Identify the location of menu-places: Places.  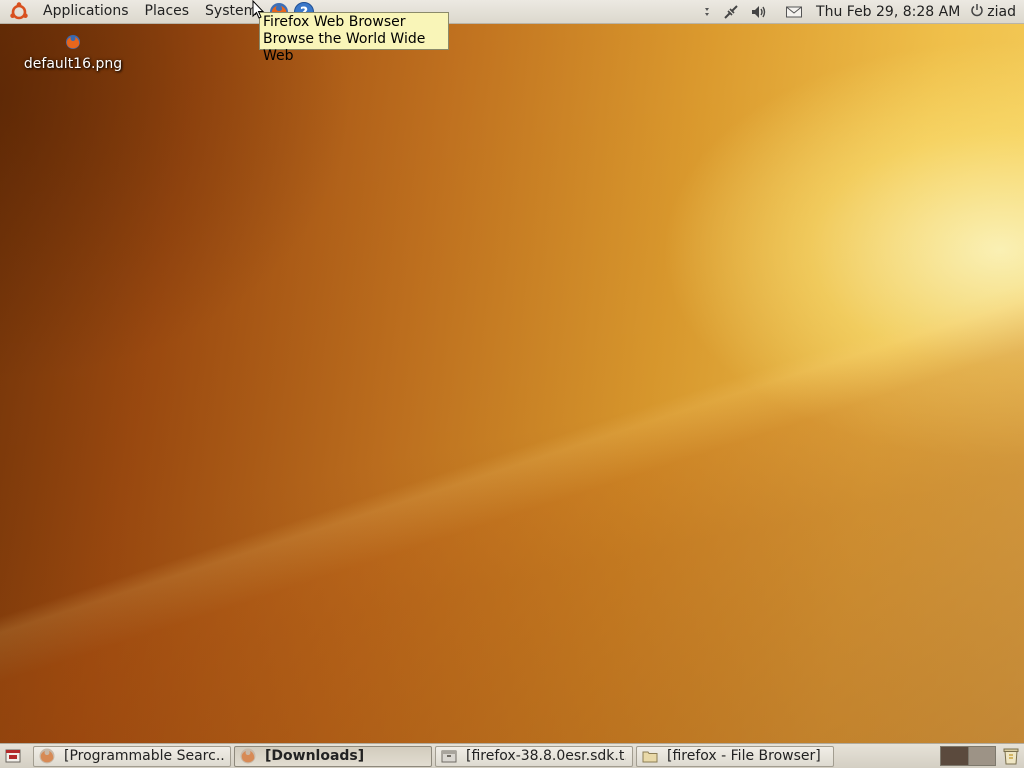
(167, 12).